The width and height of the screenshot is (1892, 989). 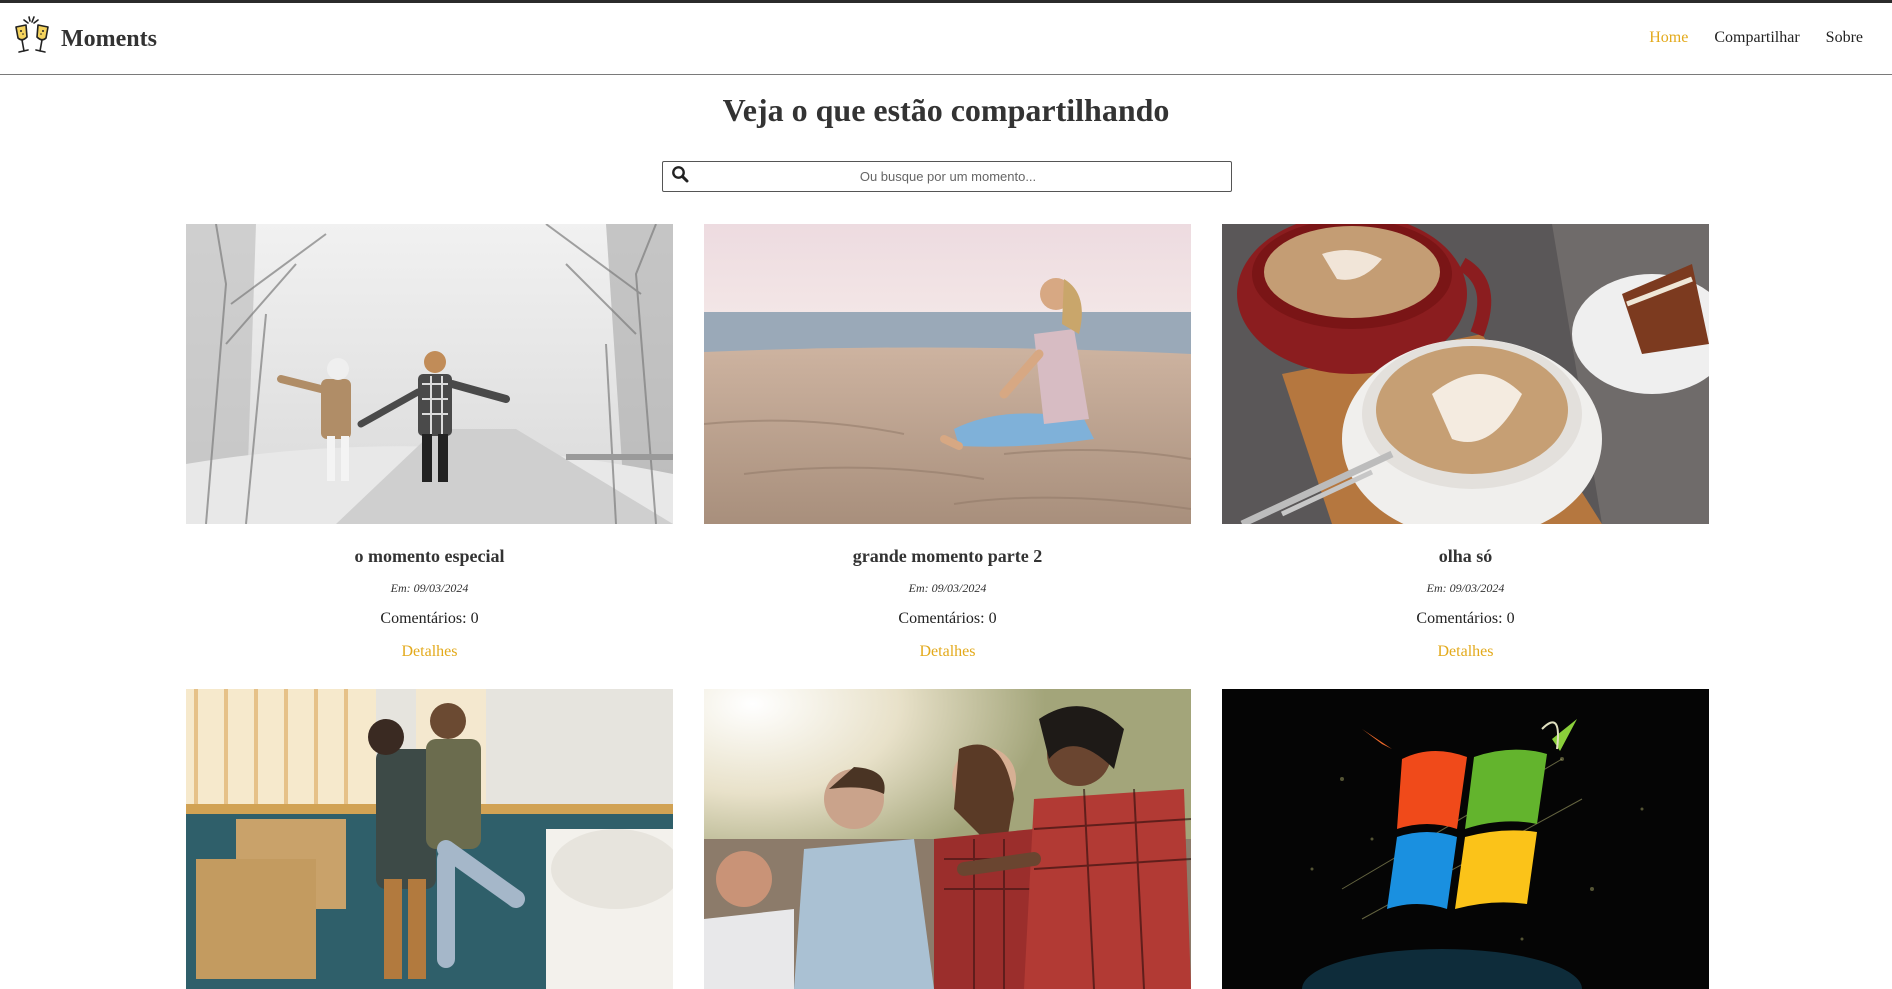 I want to click on nav-home-link: Home, so click(x=1668, y=38).